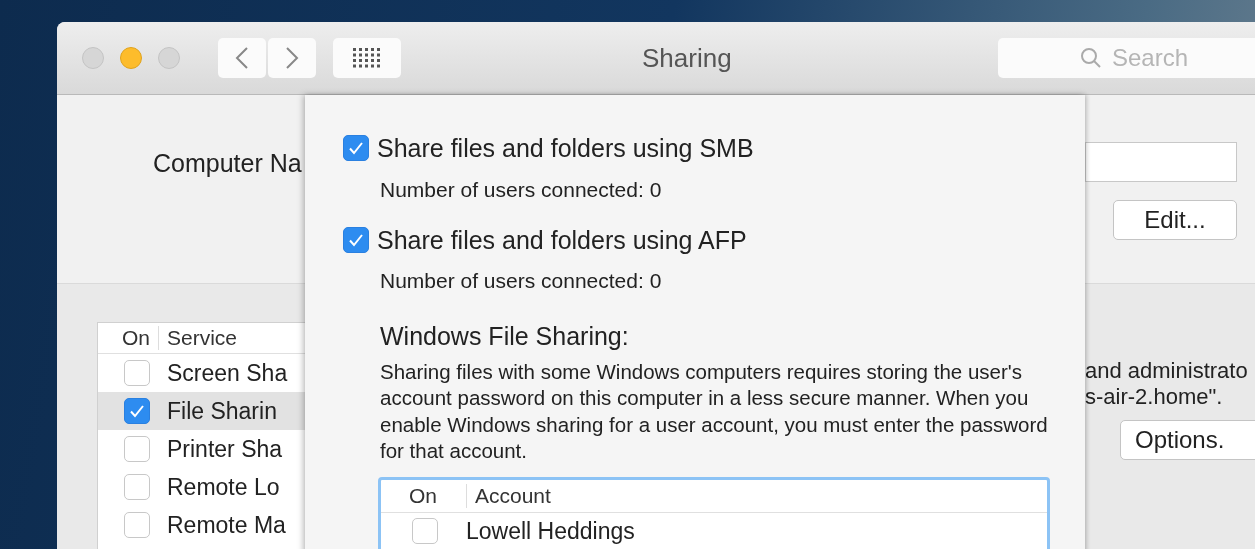 This screenshot has width=1255, height=549. What do you see at coordinates (93, 58) in the screenshot?
I see `close-button` at bounding box center [93, 58].